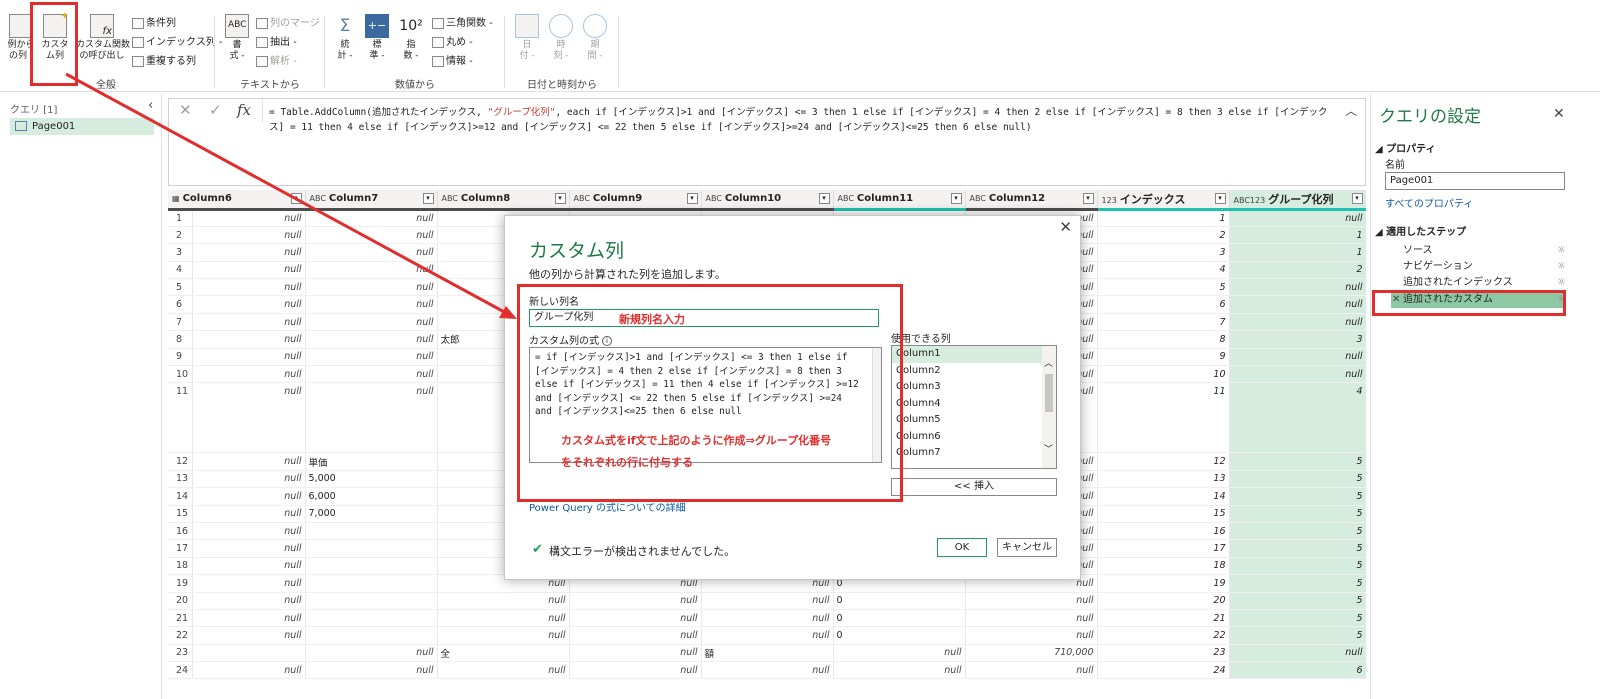  Describe the element at coordinates (177, 43) in the screenshot. I see `index-column-button: インデックス列 -` at that location.